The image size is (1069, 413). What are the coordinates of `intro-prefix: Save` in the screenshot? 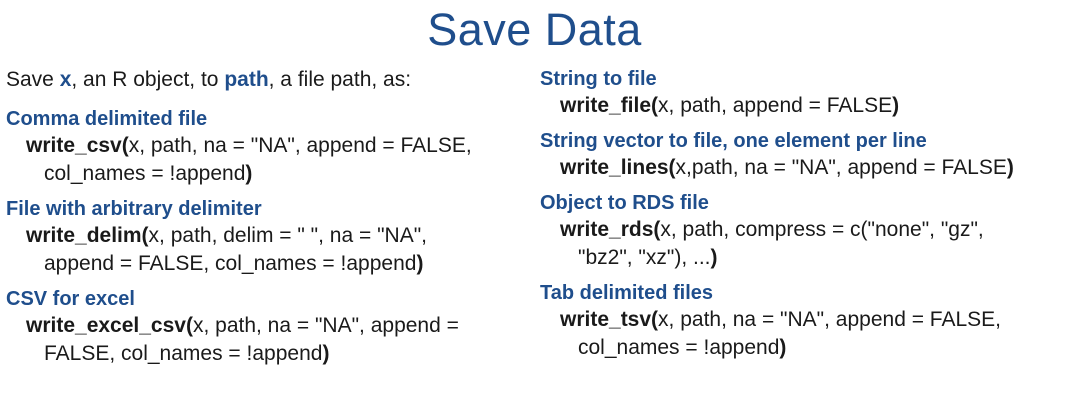 It's located at (33, 79).